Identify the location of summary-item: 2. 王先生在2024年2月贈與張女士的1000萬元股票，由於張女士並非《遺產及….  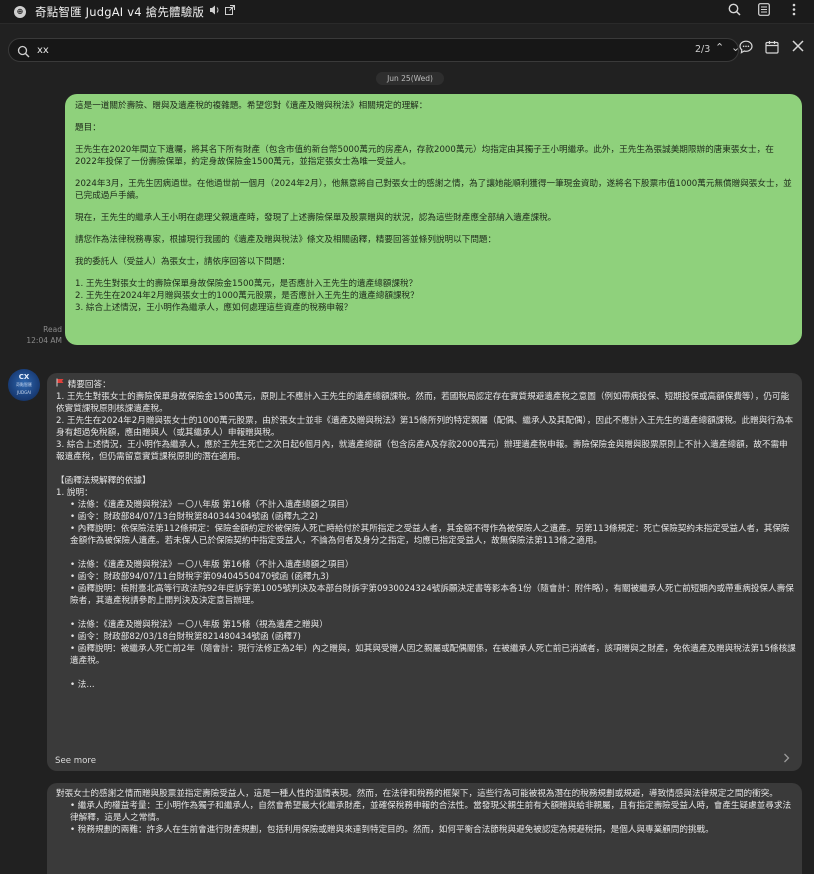
(425, 427).